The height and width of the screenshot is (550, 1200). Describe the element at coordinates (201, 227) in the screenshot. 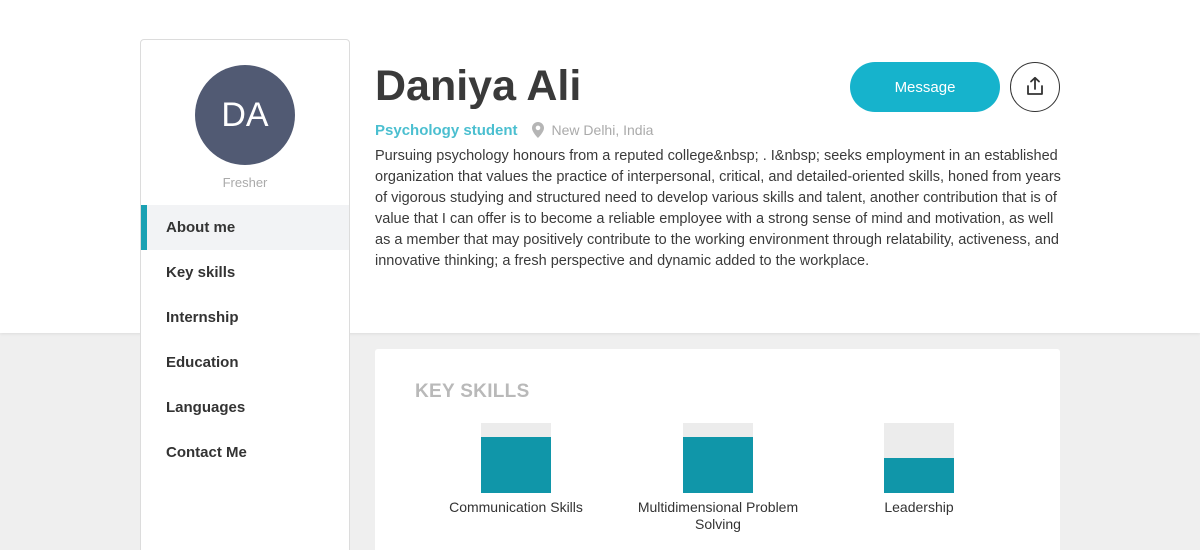

I see `sidebar-item-label: About me` at that location.